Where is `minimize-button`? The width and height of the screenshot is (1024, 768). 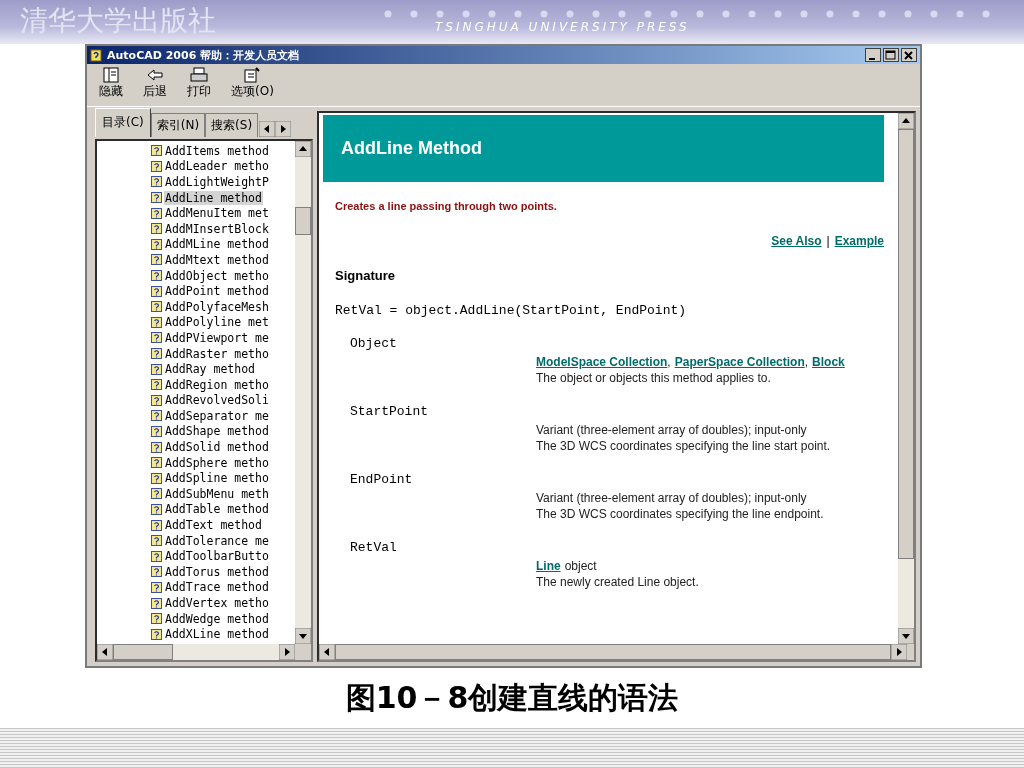 minimize-button is located at coordinates (873, 55).